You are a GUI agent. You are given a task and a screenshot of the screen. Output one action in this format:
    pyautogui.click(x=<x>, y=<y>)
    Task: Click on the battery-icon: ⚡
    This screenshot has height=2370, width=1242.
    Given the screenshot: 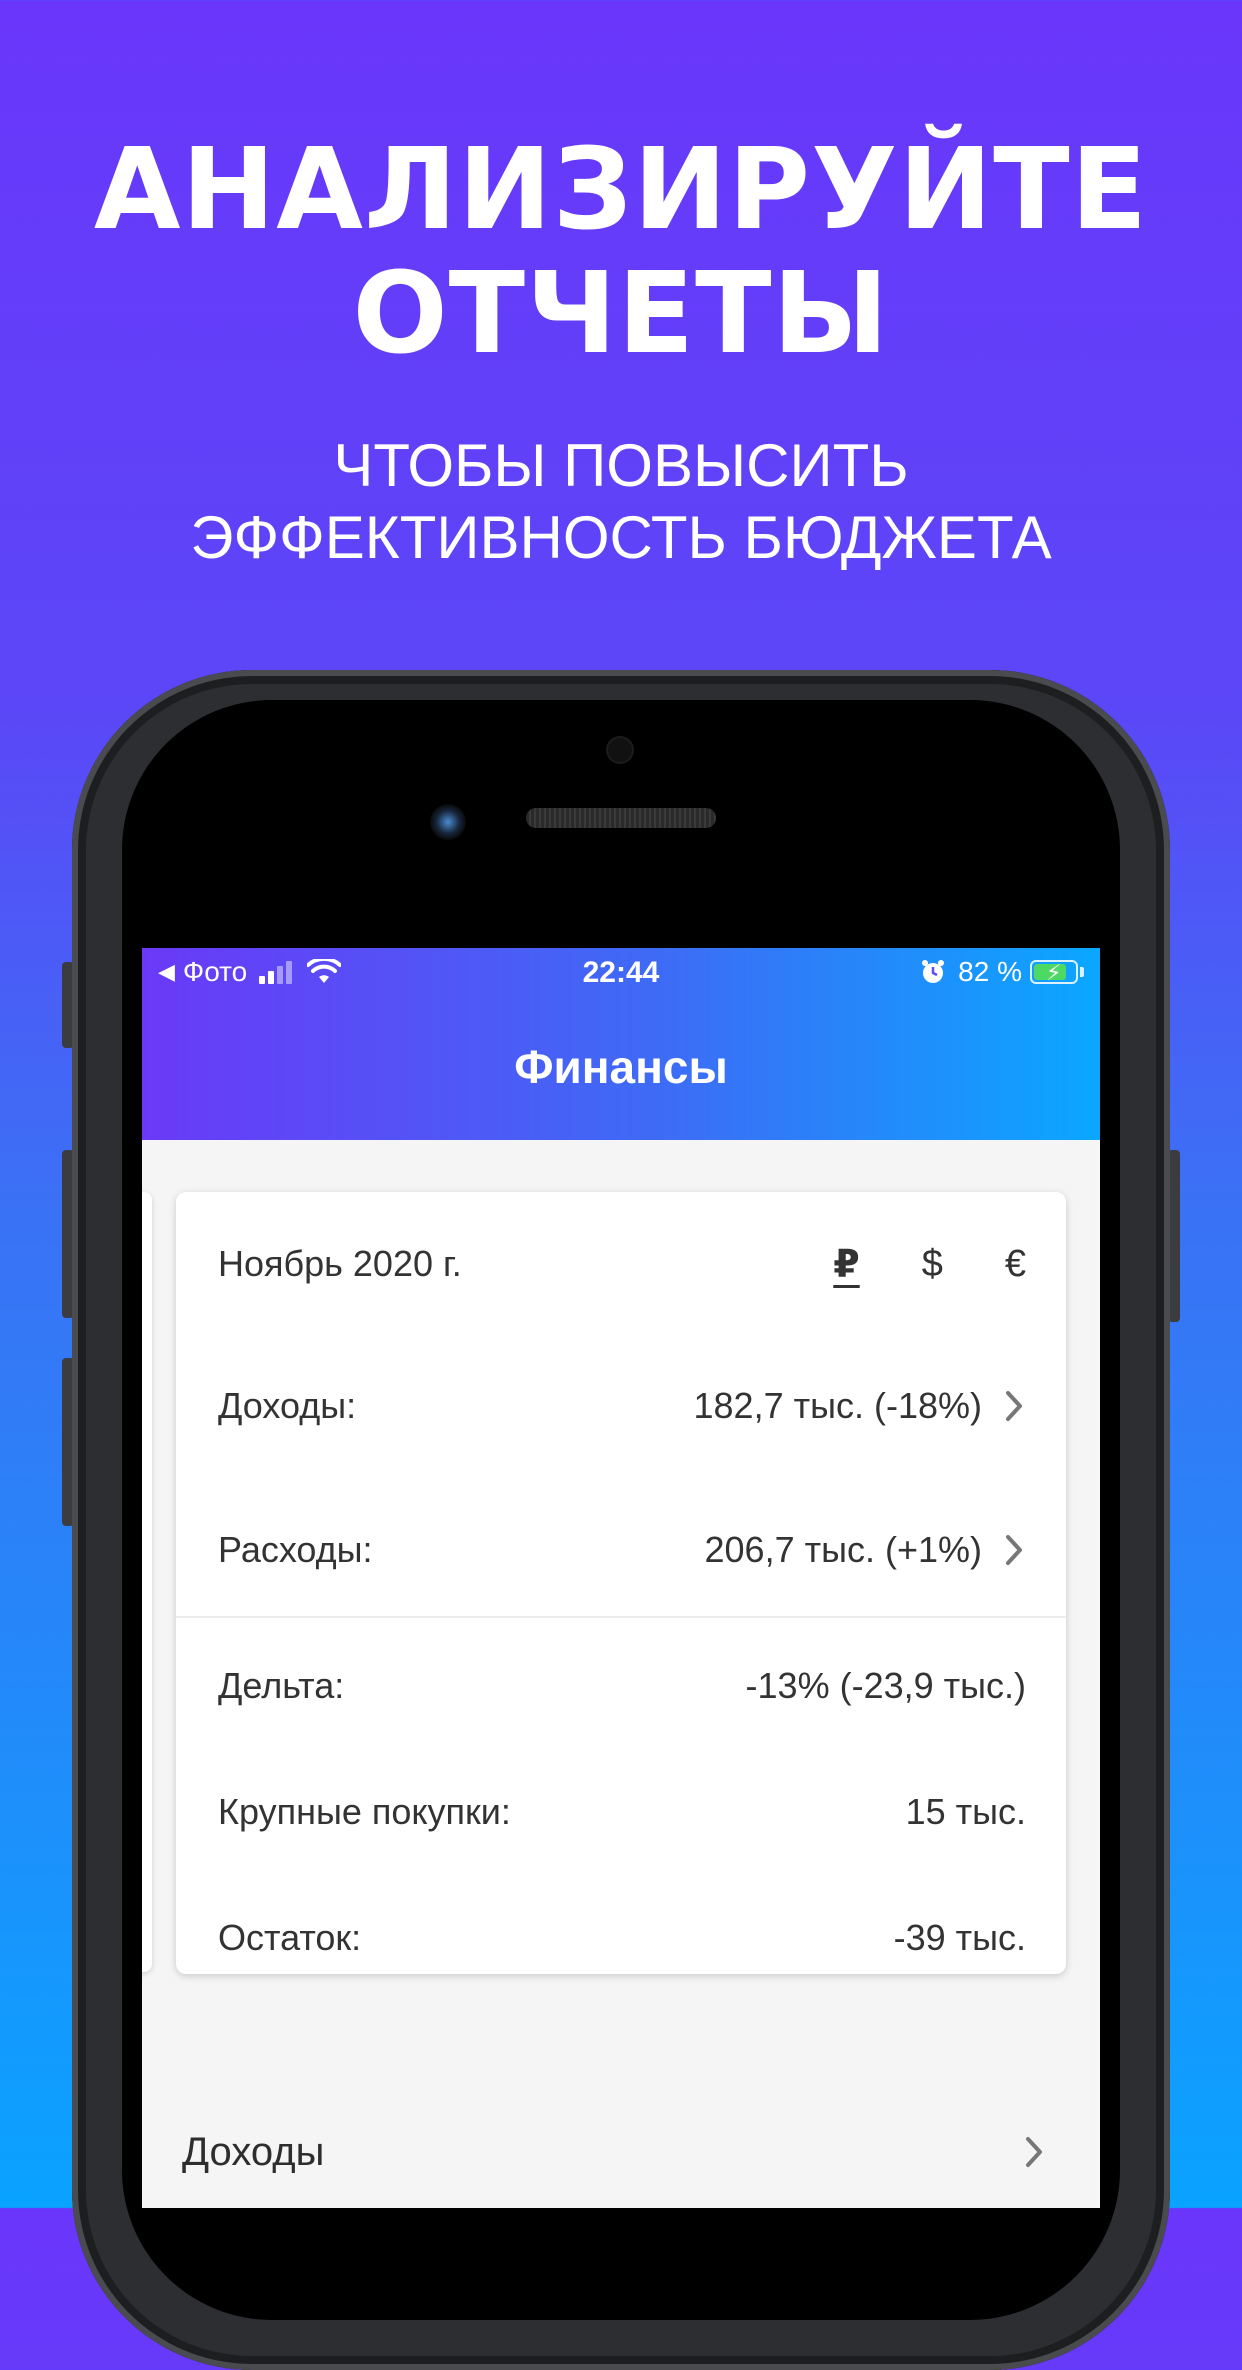 What is the action you would take?
    pyautogui.click(x=1054, y=972)
    